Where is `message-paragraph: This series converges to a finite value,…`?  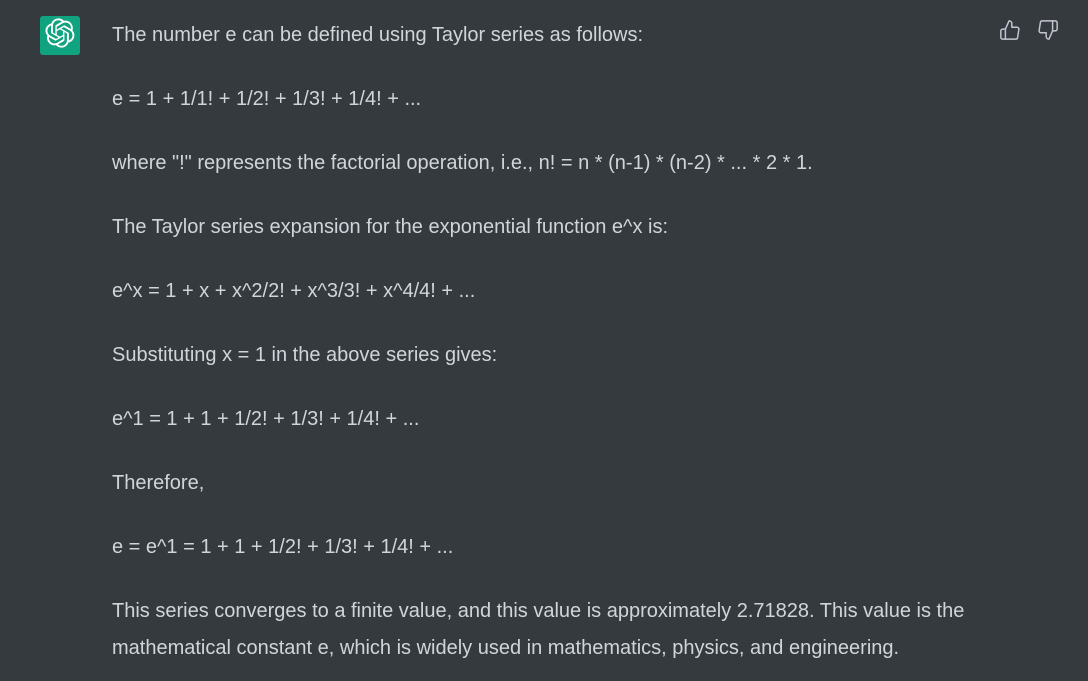 message-paragraph: This series converges to a finite value,… is located at coordinates (541, 629).